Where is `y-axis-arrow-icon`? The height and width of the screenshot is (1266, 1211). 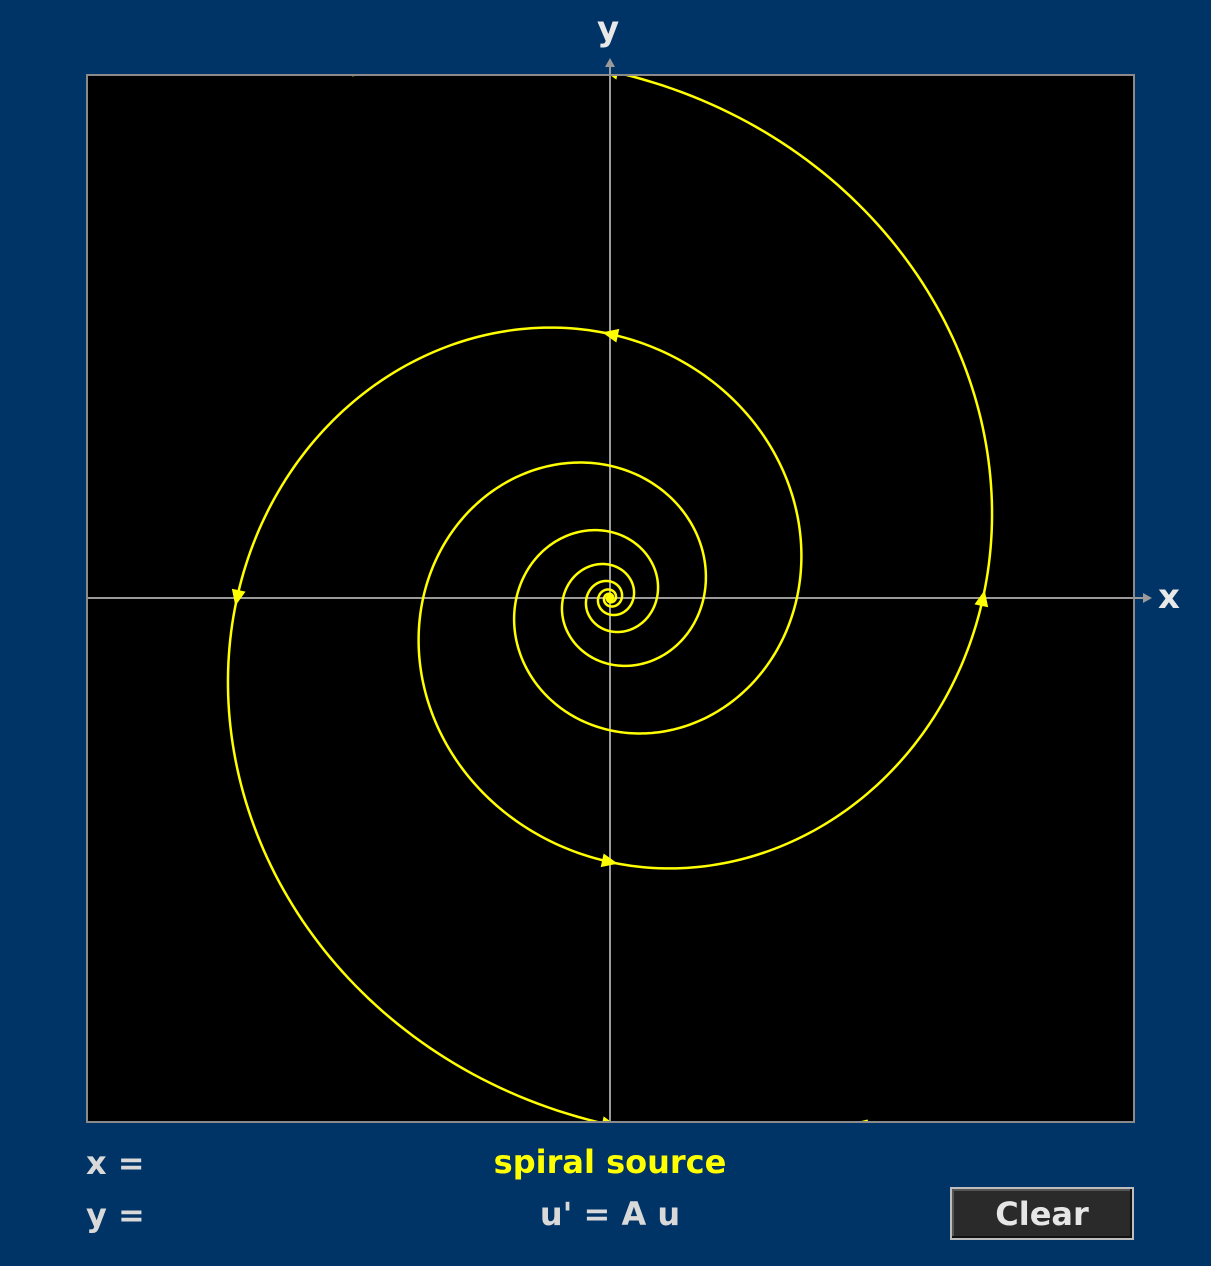
y-axis-arrow-icon is located at coordinates (610, 62).